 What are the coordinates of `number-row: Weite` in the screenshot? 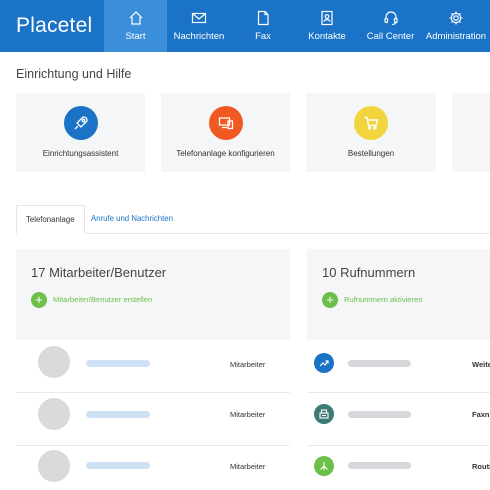 It's located at (398, 366).